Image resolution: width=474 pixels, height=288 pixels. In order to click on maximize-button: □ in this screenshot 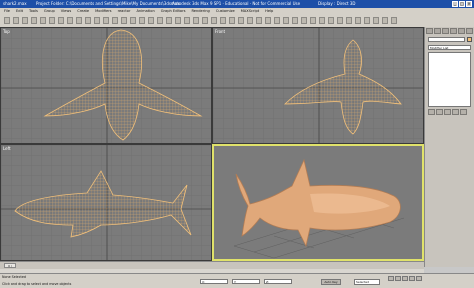, I will do `click(462, 4)`.